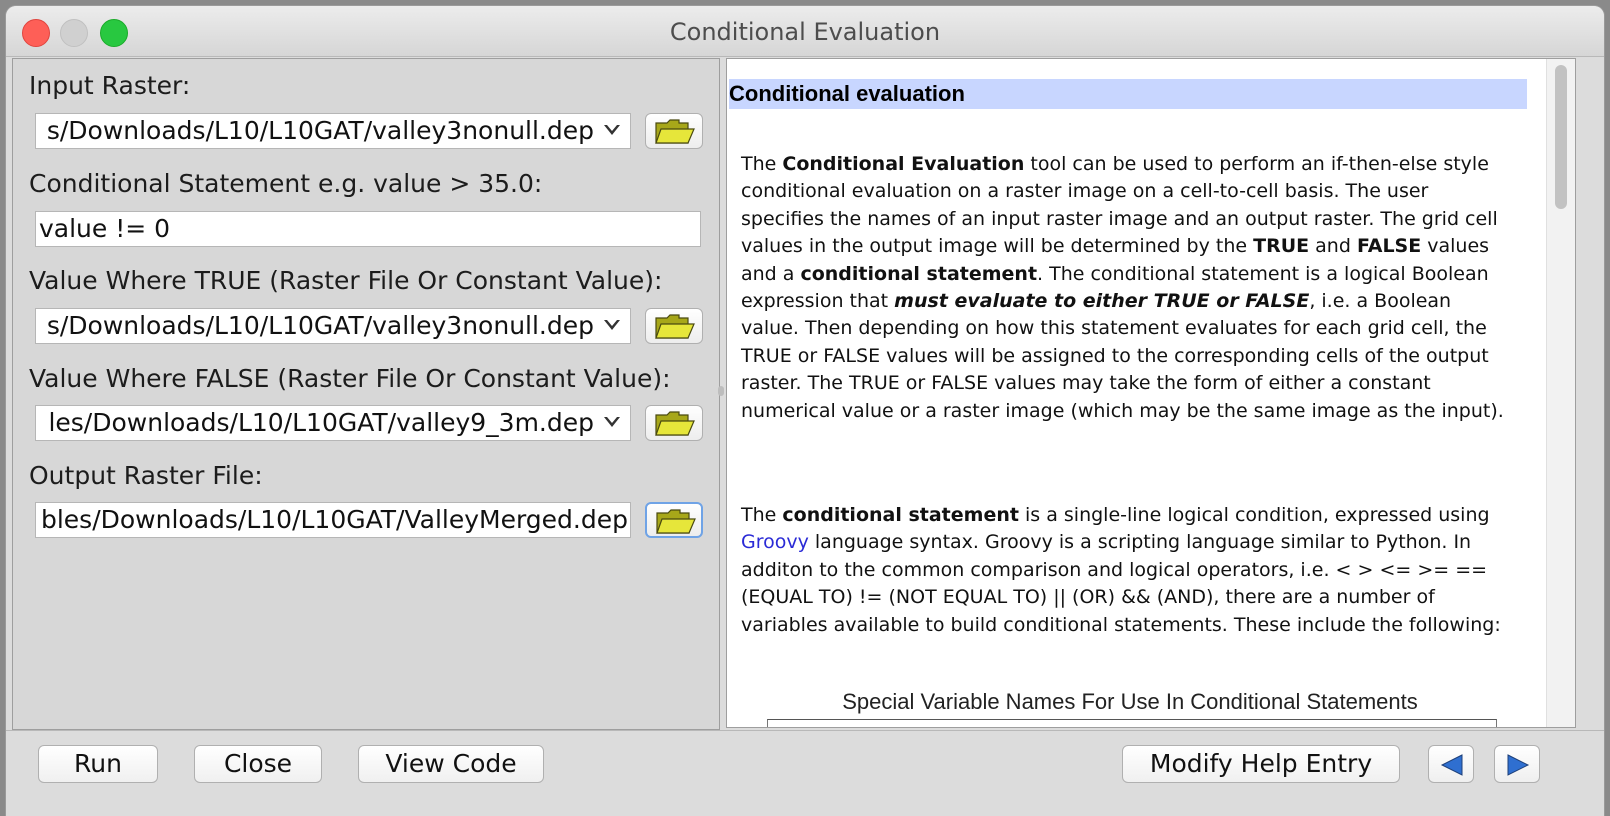 The image size is (1610, 816). I want to click on value-false-value: les/Downloads/L10/L10GAT/valley9_3m.dep, so click(321, 422).